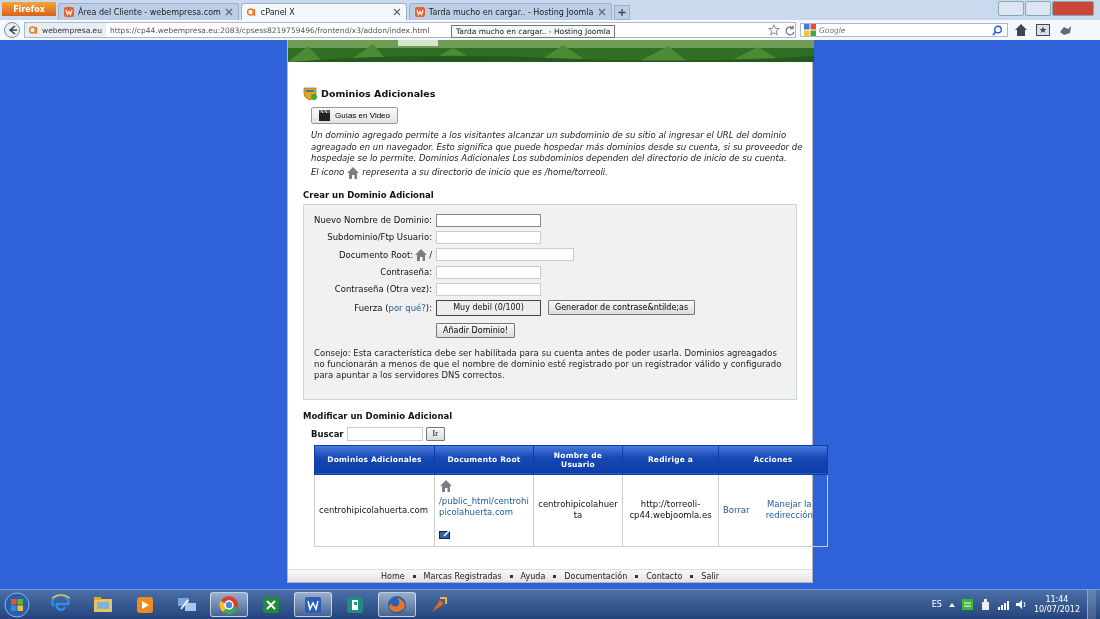 This screenshot has width=1100, height=619. Describe the element at coordinates (936, 604) in the screenshot. I see `language-indicator: ES` at that location.